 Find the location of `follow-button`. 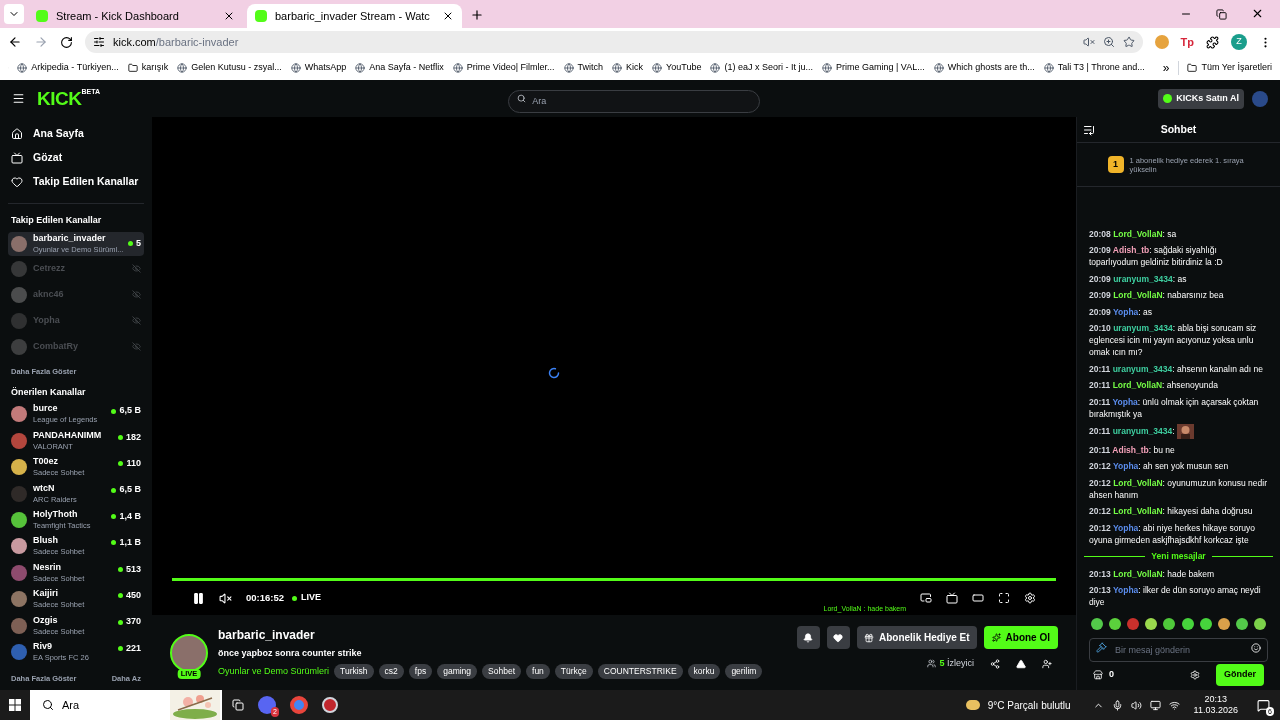

follow-button is located at coordinates (838, 637).